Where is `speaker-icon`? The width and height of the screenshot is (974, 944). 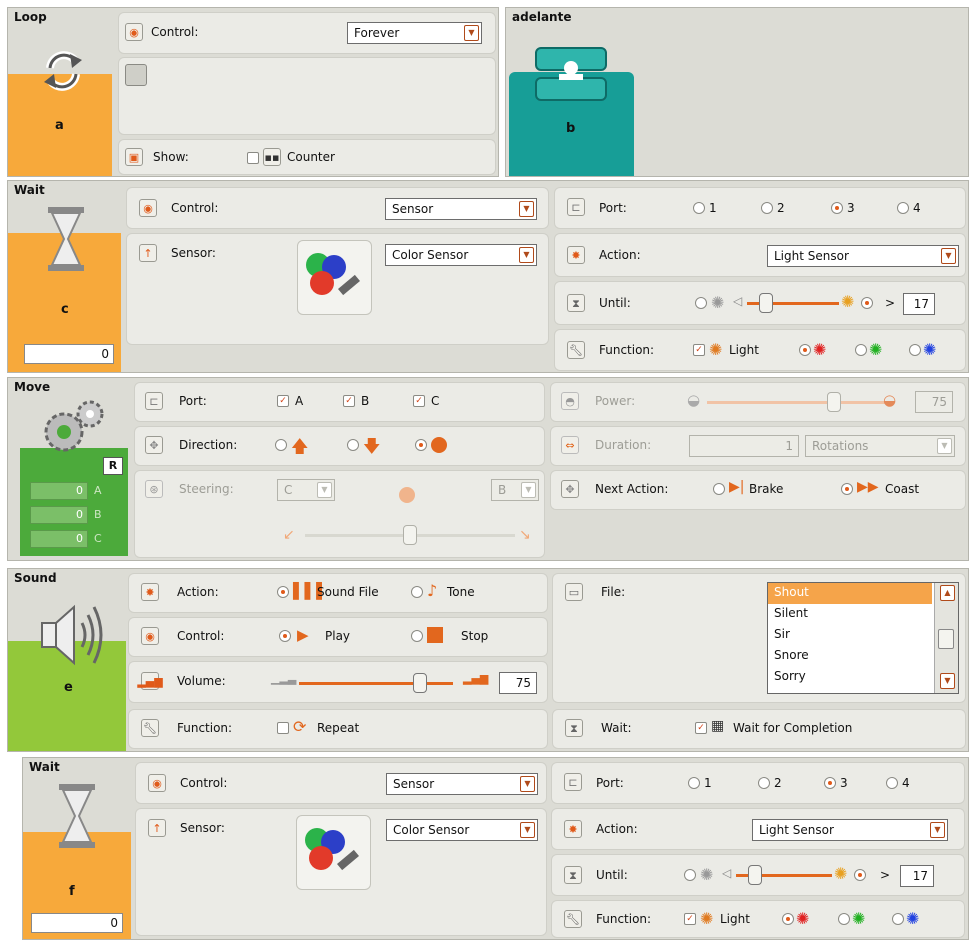
speaker-icon is located at coordinates (72, 635).